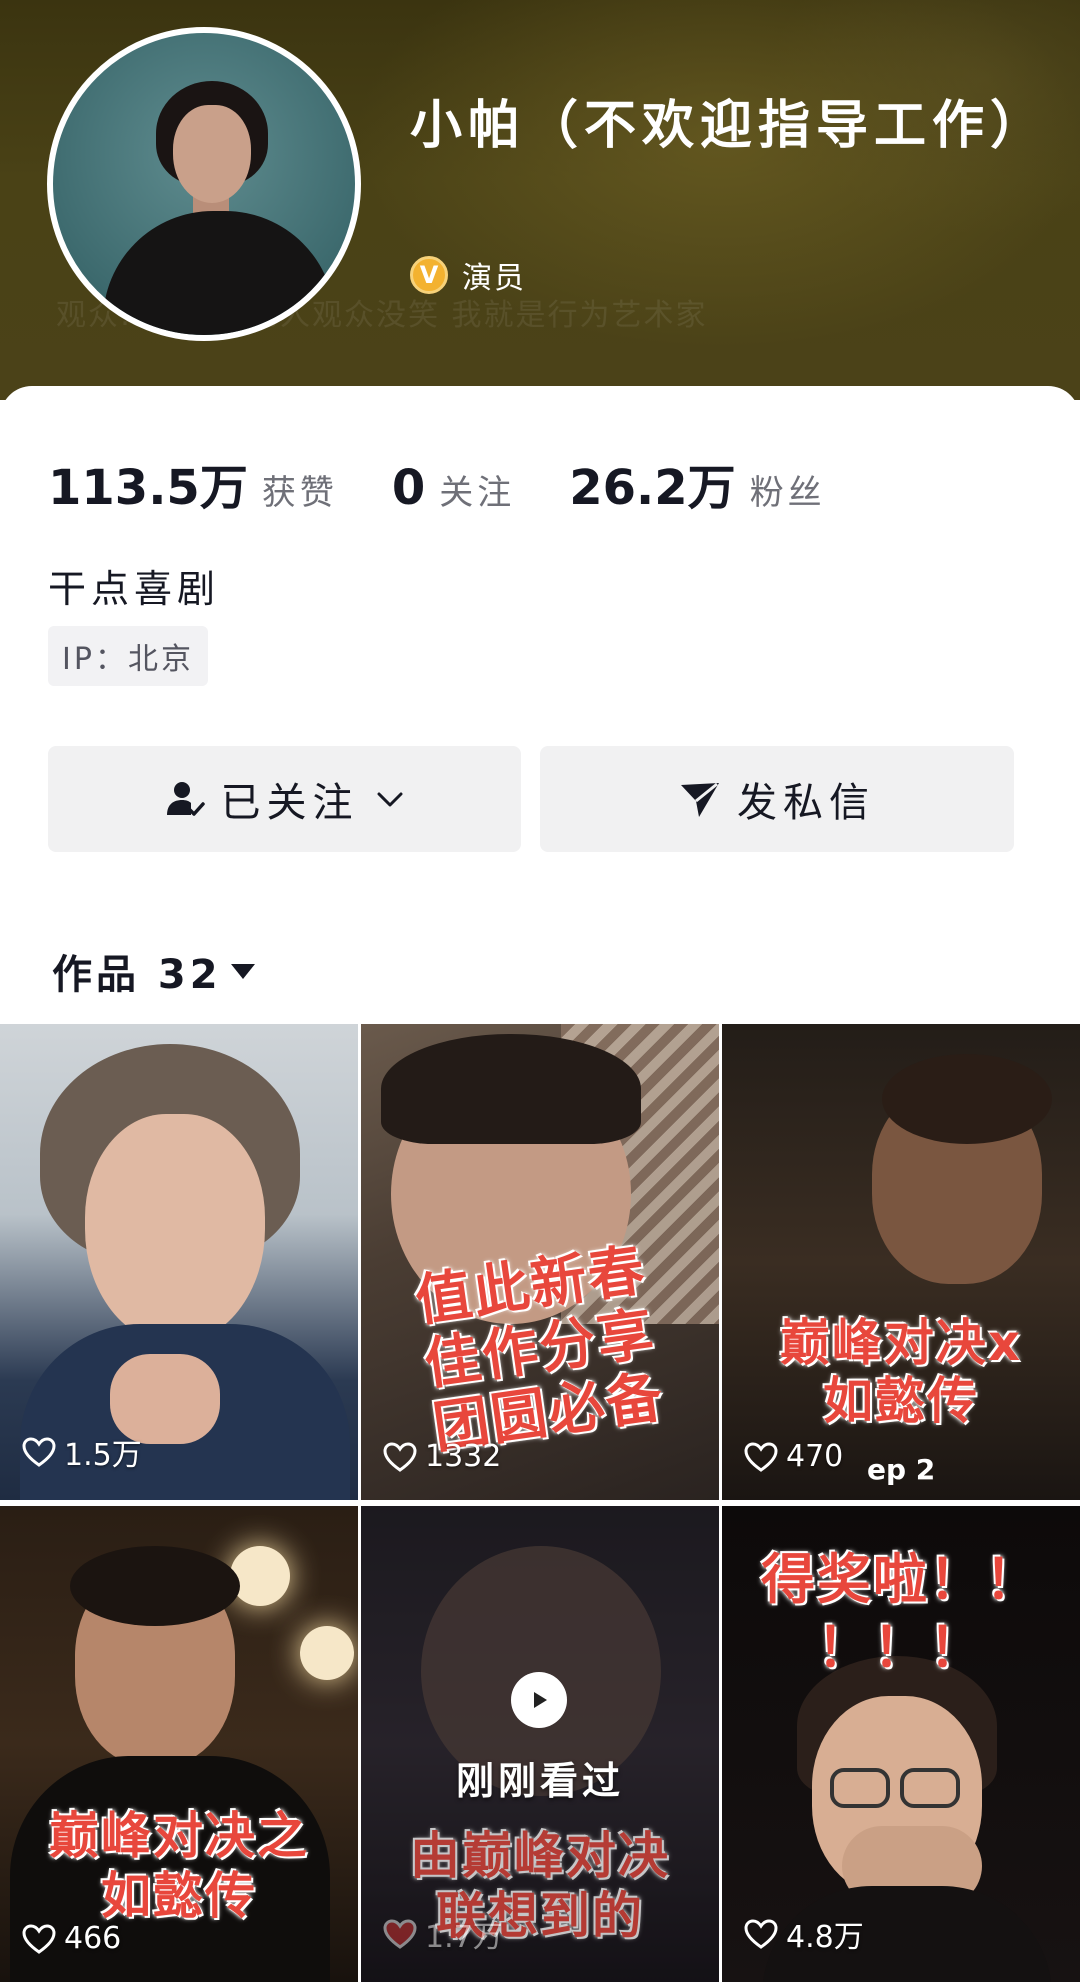  Describe the element at coordinates (539, 1781) in the screenshot. I see `just-watched-label: 刚刚看过` at that location.